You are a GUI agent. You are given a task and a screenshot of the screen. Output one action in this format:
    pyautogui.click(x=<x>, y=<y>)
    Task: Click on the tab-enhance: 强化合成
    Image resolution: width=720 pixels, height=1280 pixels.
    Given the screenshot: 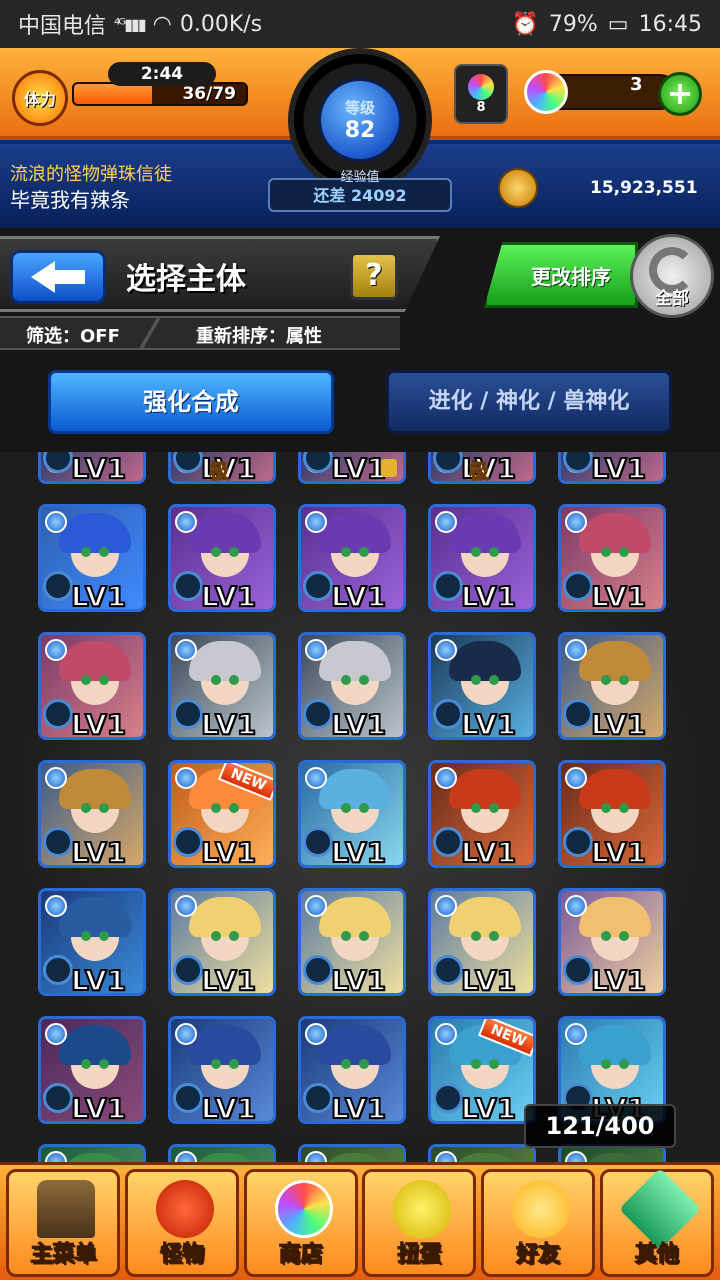 What is the action you would take?
    pyautogui.click(x=191, y=402)
    